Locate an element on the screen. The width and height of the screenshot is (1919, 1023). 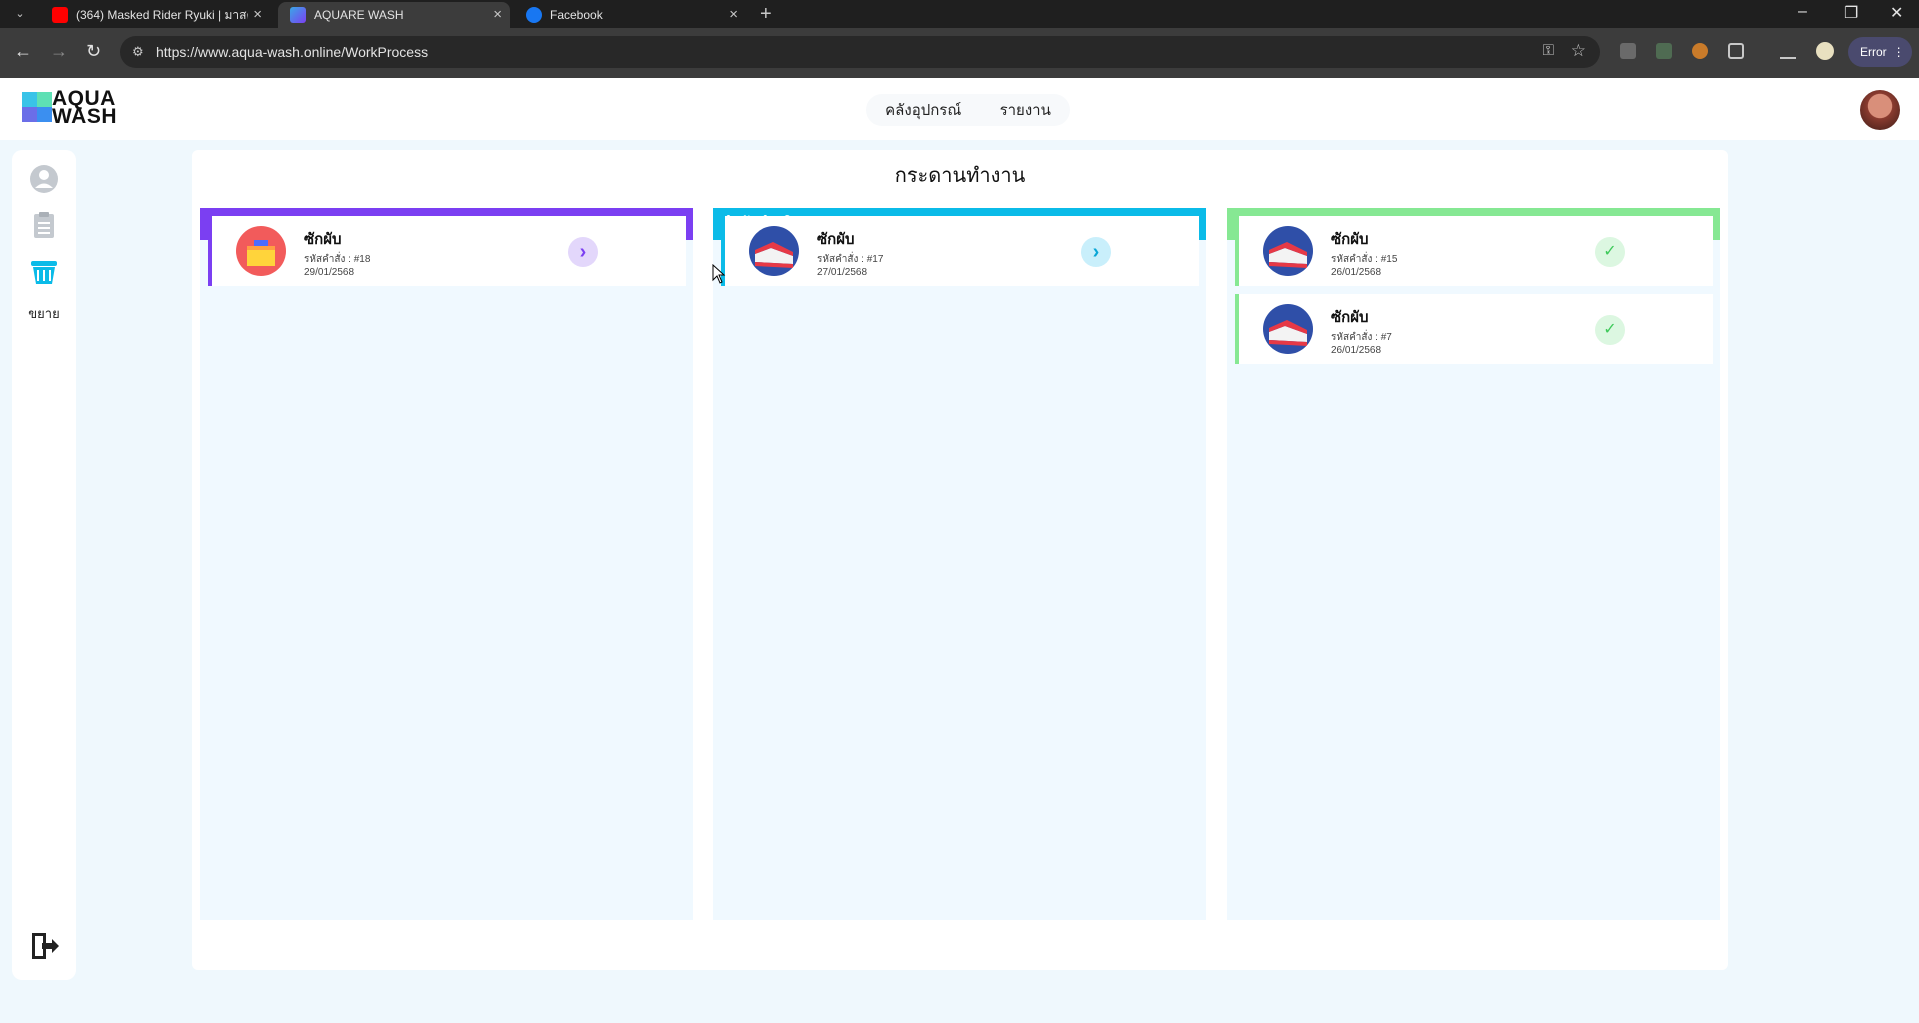
facebook-favicon-icon is located at coordinates (534, 15).